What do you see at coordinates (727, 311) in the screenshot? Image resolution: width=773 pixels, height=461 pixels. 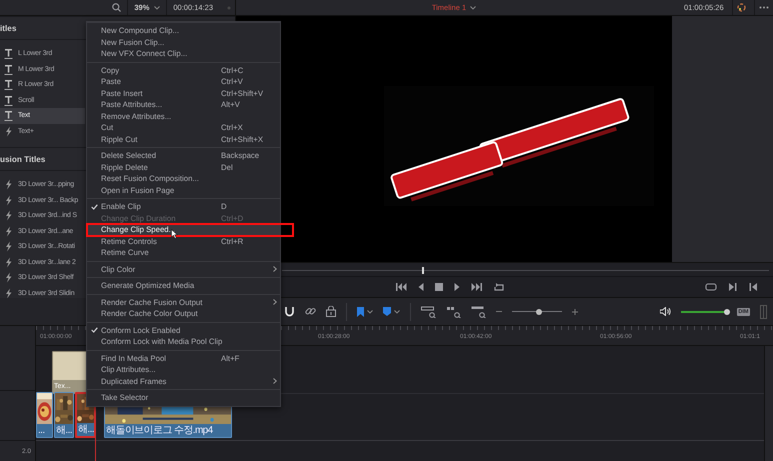 I see `volume-thumb` at bounding box center [727, 311].